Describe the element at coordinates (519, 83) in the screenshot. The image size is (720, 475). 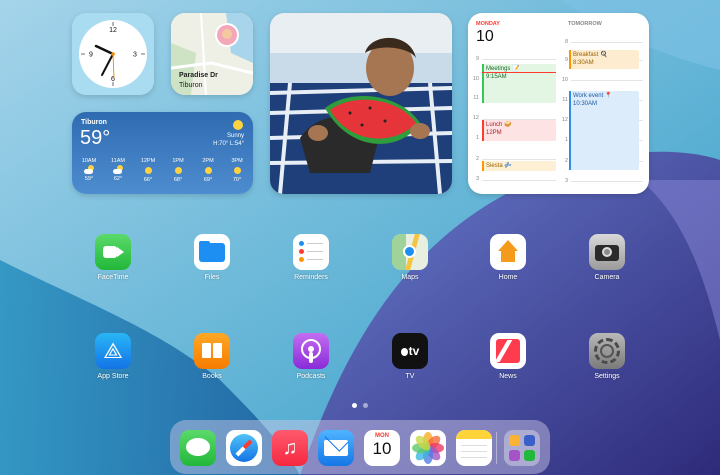
I see `cal-event-meetings: Meetings 📝 9:15AM` at that location.